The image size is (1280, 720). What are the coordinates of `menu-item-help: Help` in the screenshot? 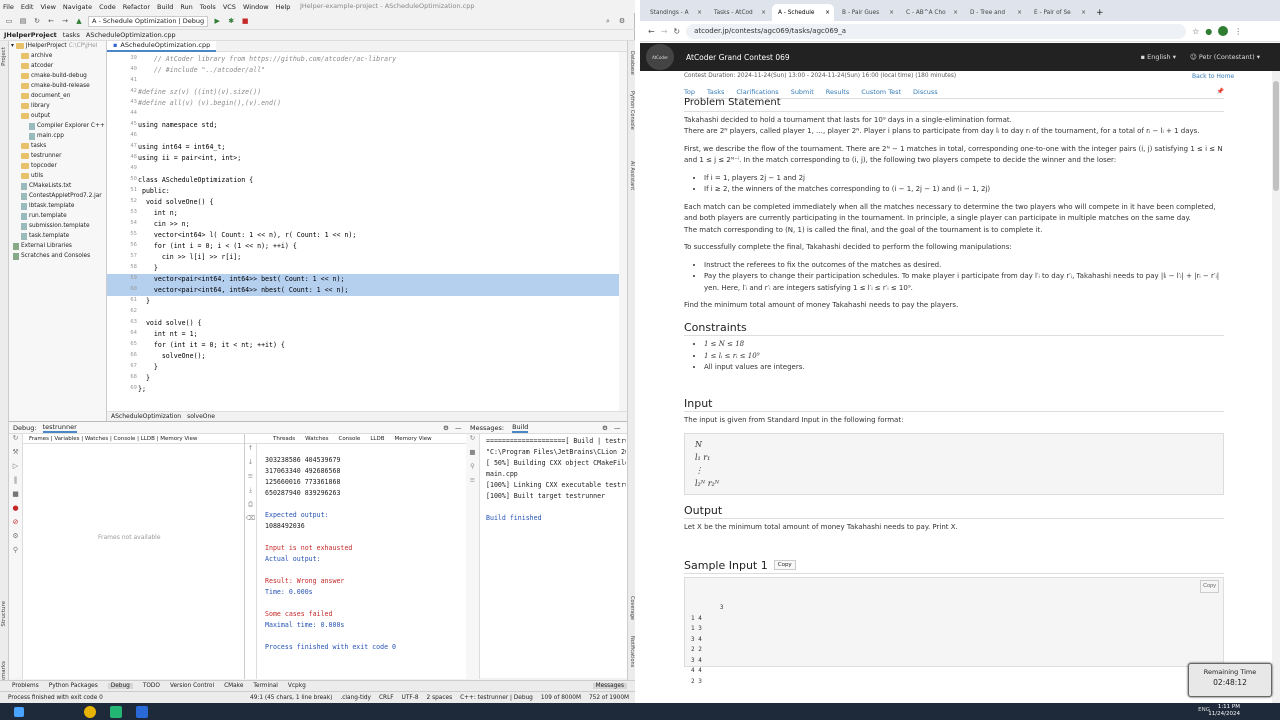 It's located at (283, 7).